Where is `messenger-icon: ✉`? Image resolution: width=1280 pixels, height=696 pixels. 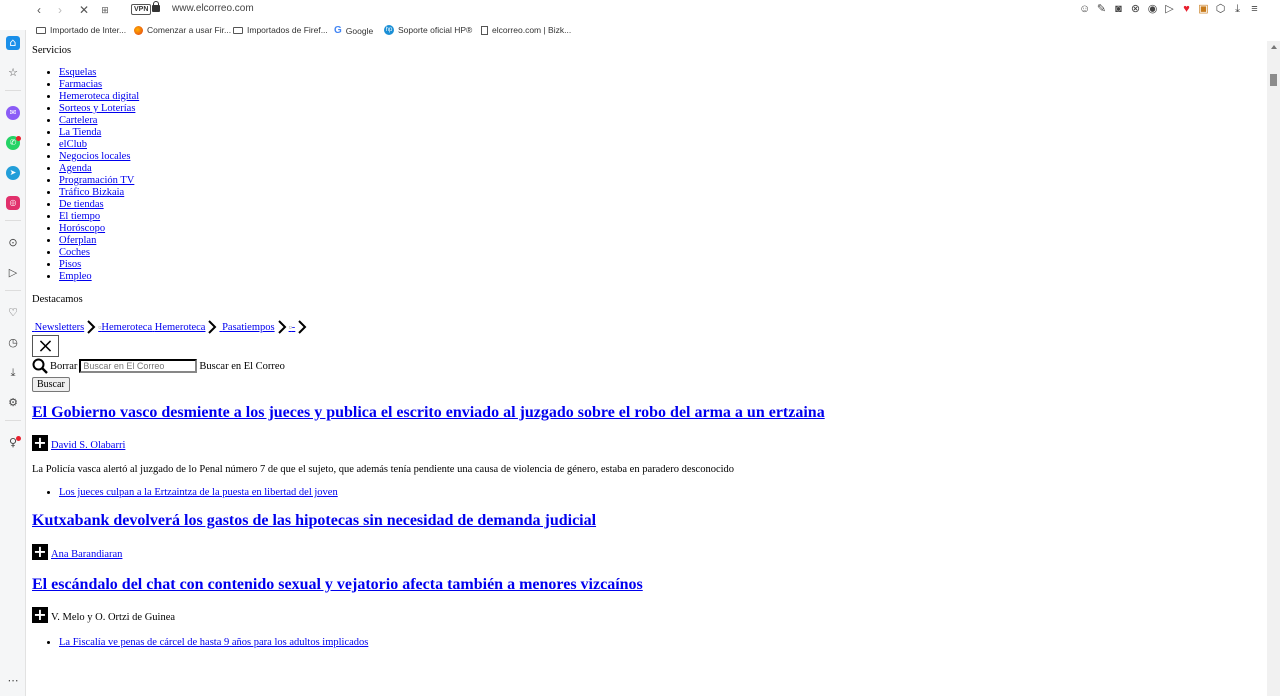 messenger-icon: ✉ is located at coordinates (13, 113).